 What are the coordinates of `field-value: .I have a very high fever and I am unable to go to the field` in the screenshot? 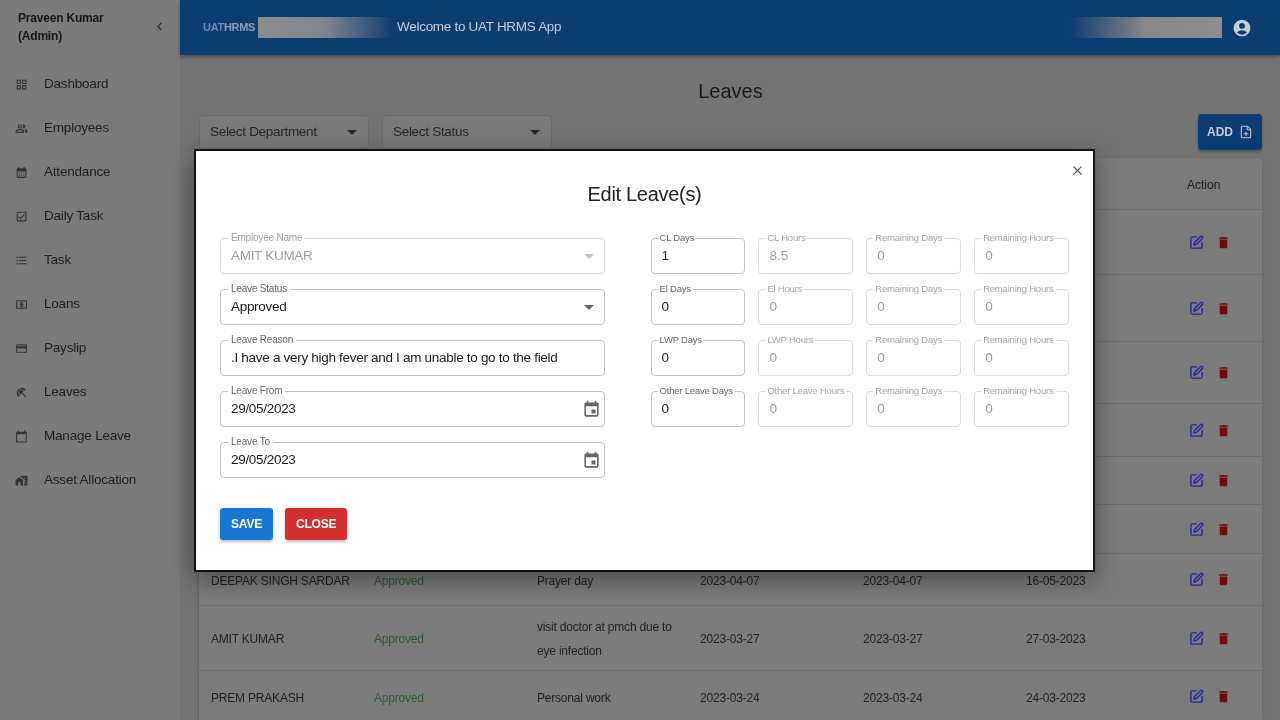 It's located at (394, 357).